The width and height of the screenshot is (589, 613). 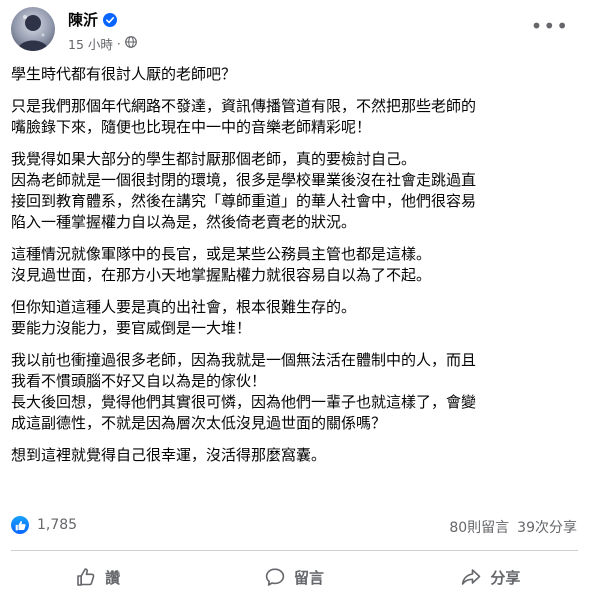 I want to click on like-label: 讚, so click(x=113, y=577).